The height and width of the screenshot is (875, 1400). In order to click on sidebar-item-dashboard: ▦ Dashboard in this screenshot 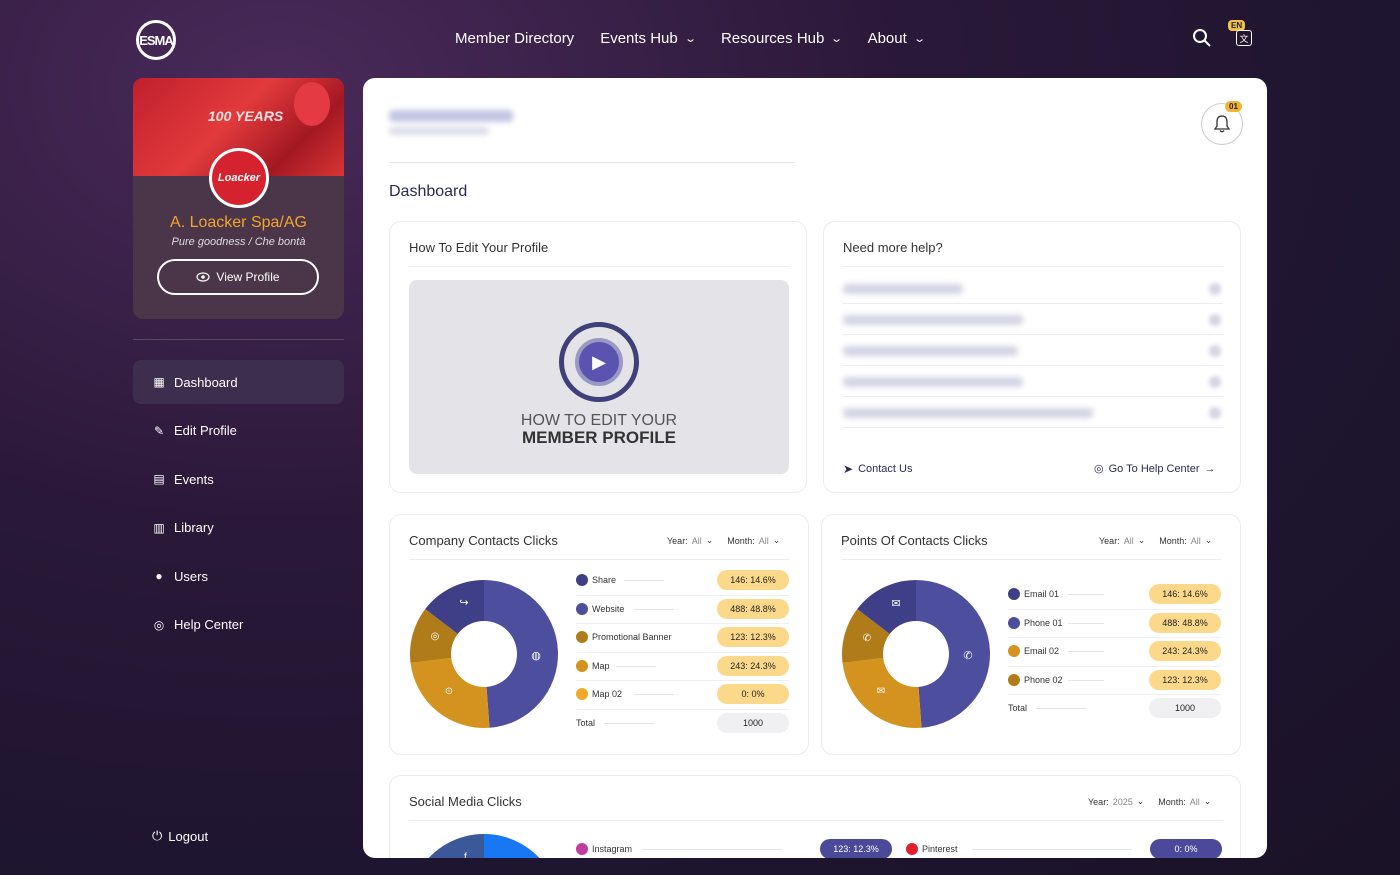, I will do `click(238, 382)`.